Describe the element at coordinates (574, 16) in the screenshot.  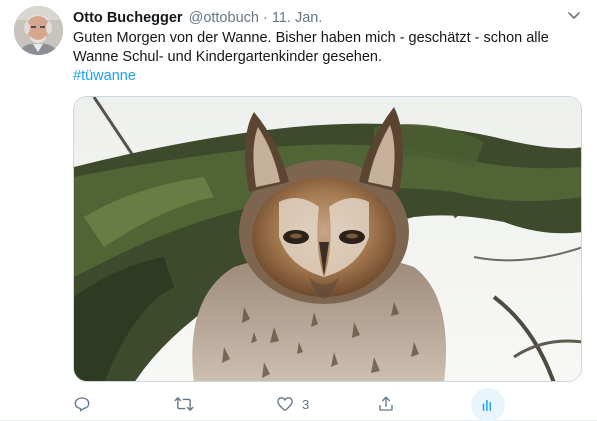
I see `chevron-down-icon` at that location.